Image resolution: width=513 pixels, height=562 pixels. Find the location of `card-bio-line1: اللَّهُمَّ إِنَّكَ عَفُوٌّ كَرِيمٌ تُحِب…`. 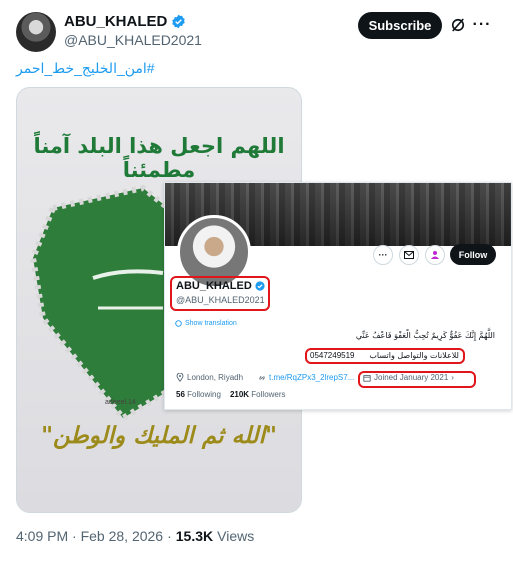

card-bio-line1: اللَّهُمَّ إِنَّكَ عَفُوٌّ كَرِيمٌ تُحِب… is located at coordinates (425, 335).